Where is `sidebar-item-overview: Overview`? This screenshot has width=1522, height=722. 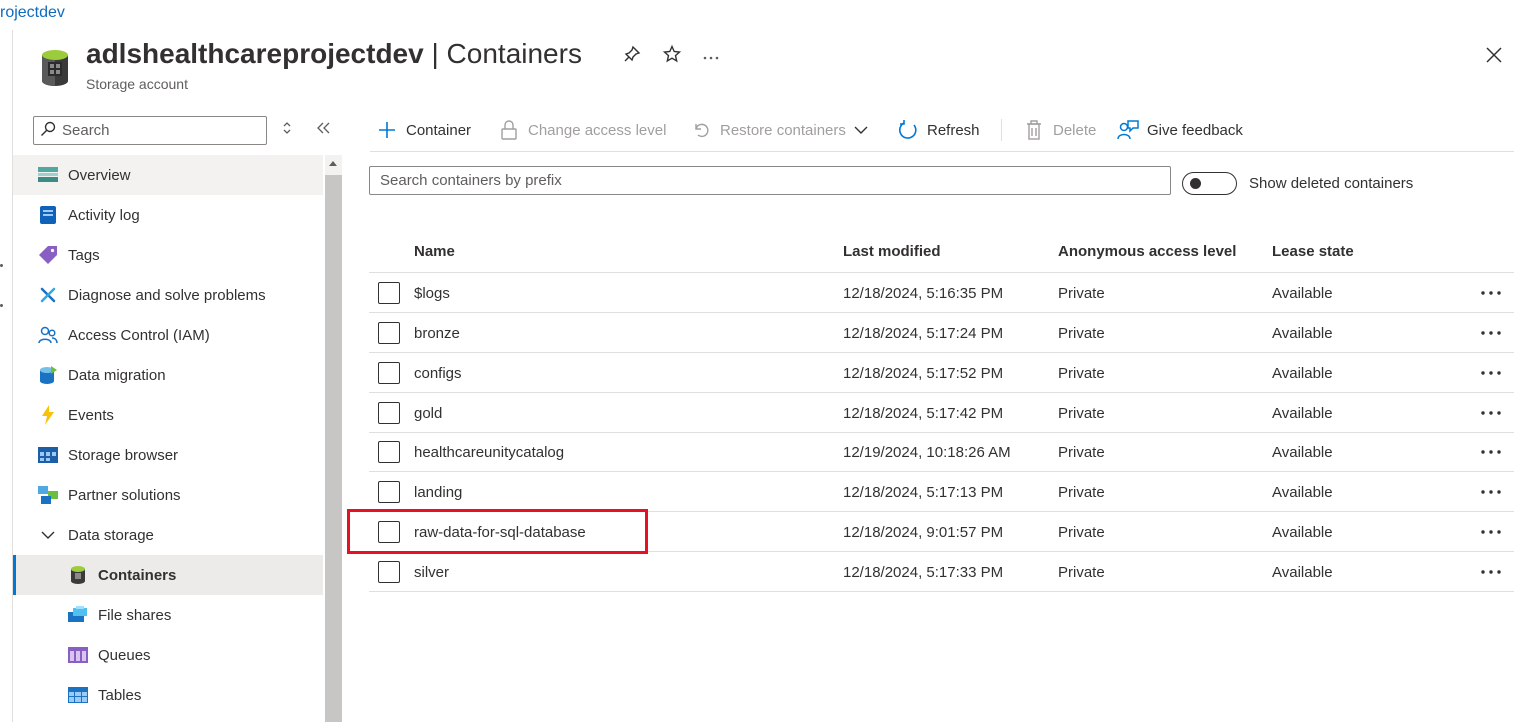
sidebar-item-overview: Overview is located at coordinates (168, 175).